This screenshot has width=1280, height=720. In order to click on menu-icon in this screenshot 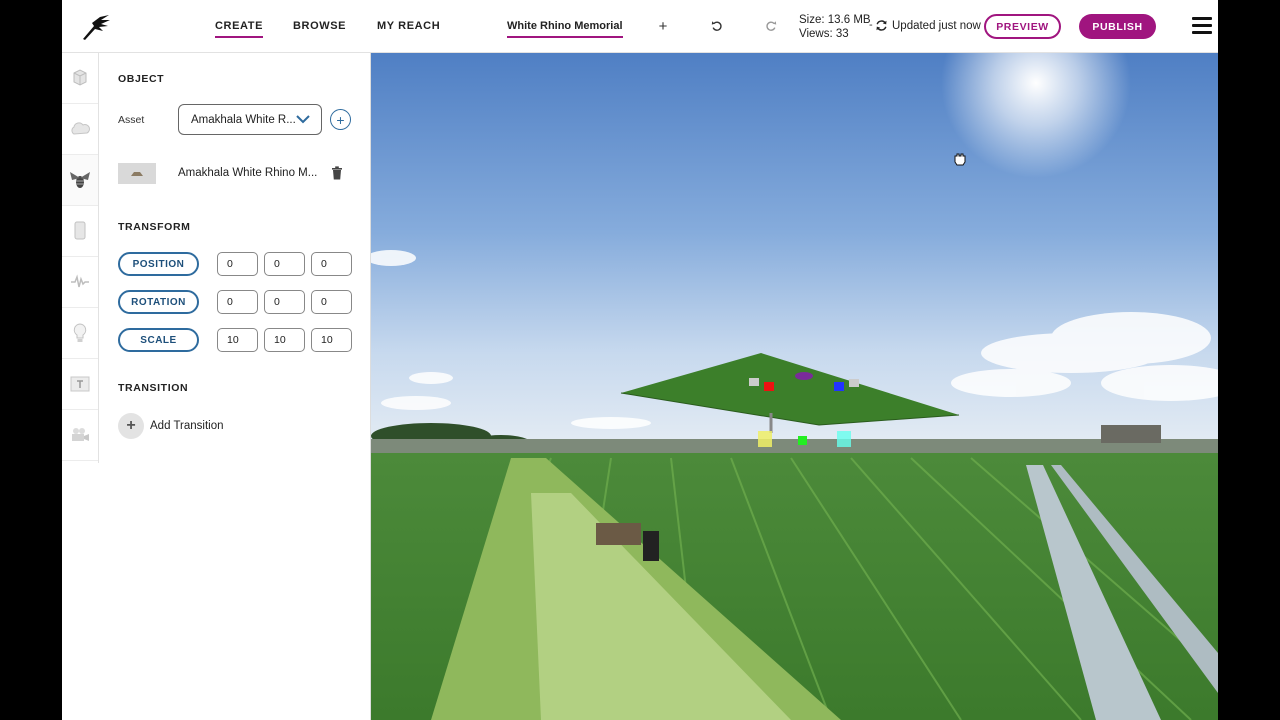, I will do `click(1202, 26)`.